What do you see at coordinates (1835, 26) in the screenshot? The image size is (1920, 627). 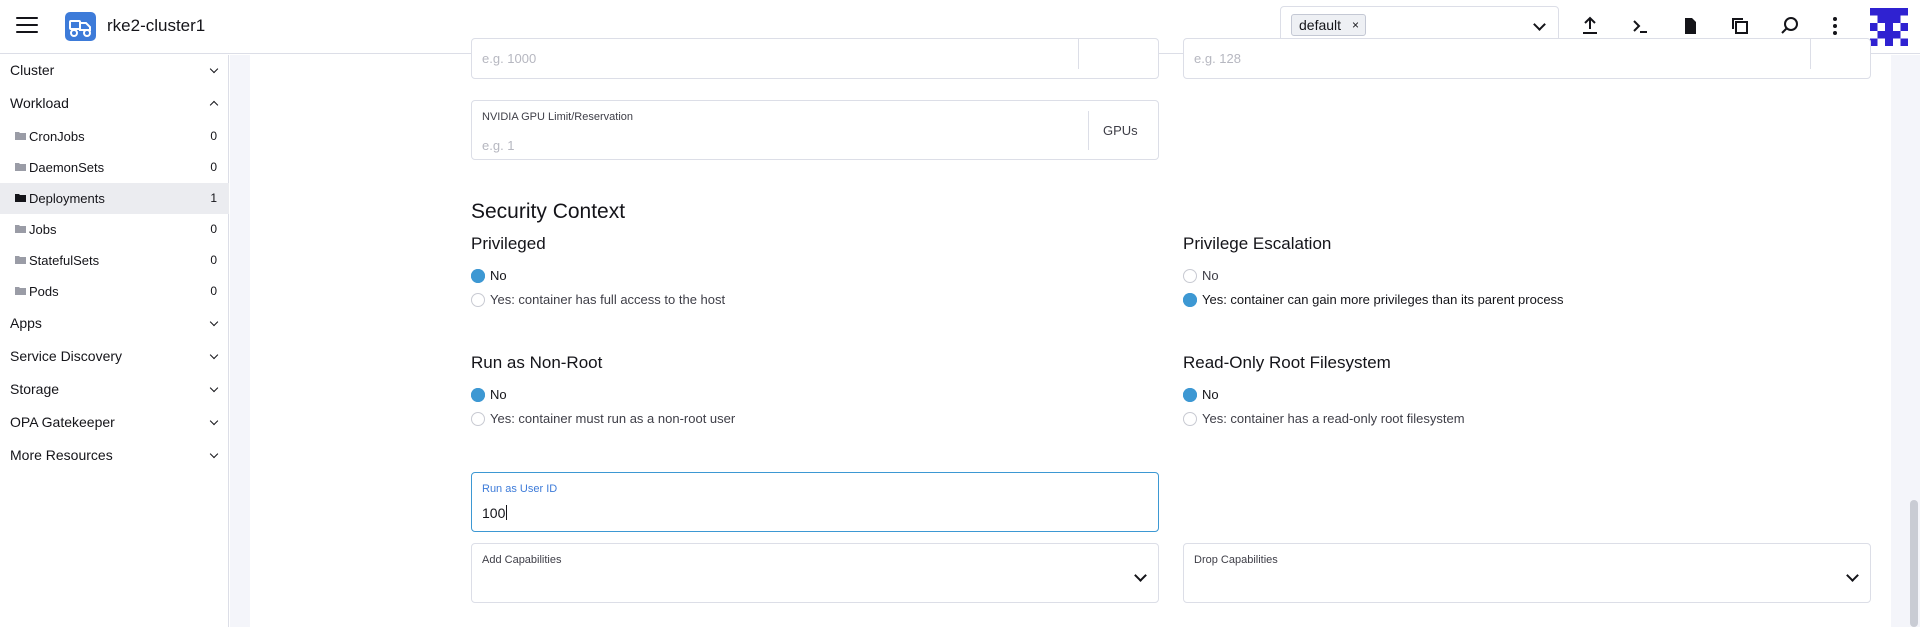 I see `more-vertical-icon` at bounding box center [1835, 26].